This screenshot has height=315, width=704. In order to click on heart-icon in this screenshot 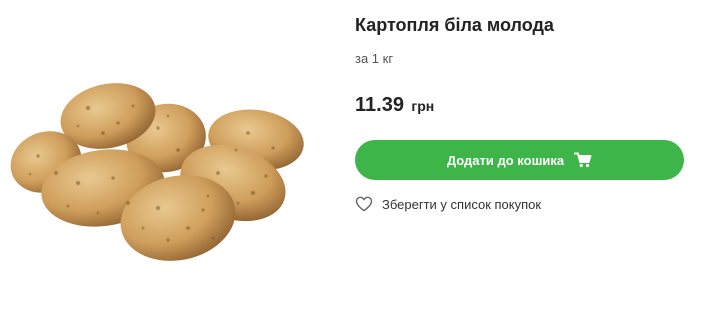, I will do `click(364, 204)`.